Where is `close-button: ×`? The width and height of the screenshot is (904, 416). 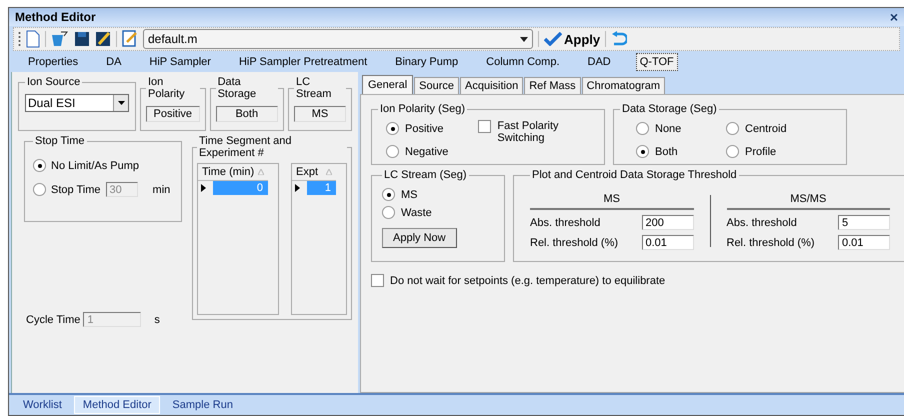
close-button: × is located at coordinates (894, 17).